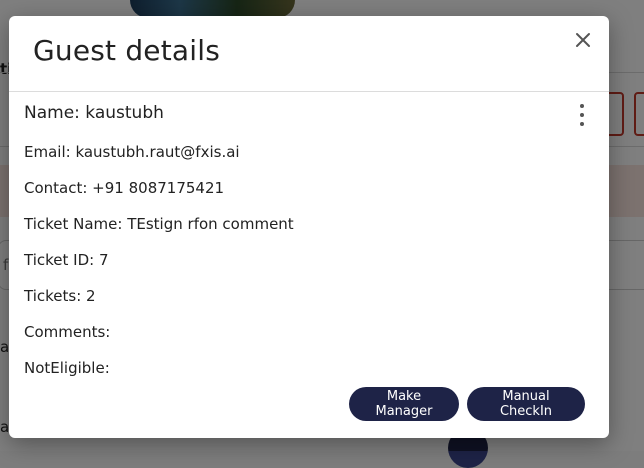 The width and height of the screenshot is (644, 468). I want to click on close-icon, so click(583, 40).